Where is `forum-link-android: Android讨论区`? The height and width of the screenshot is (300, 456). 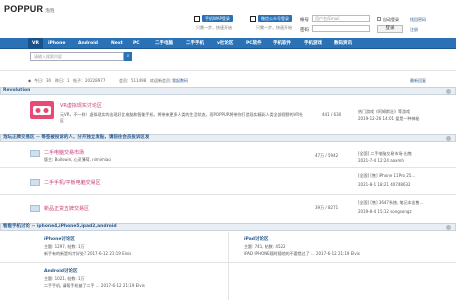 forum-link-android: Android讨论区 is located at coordinates (60, 271).